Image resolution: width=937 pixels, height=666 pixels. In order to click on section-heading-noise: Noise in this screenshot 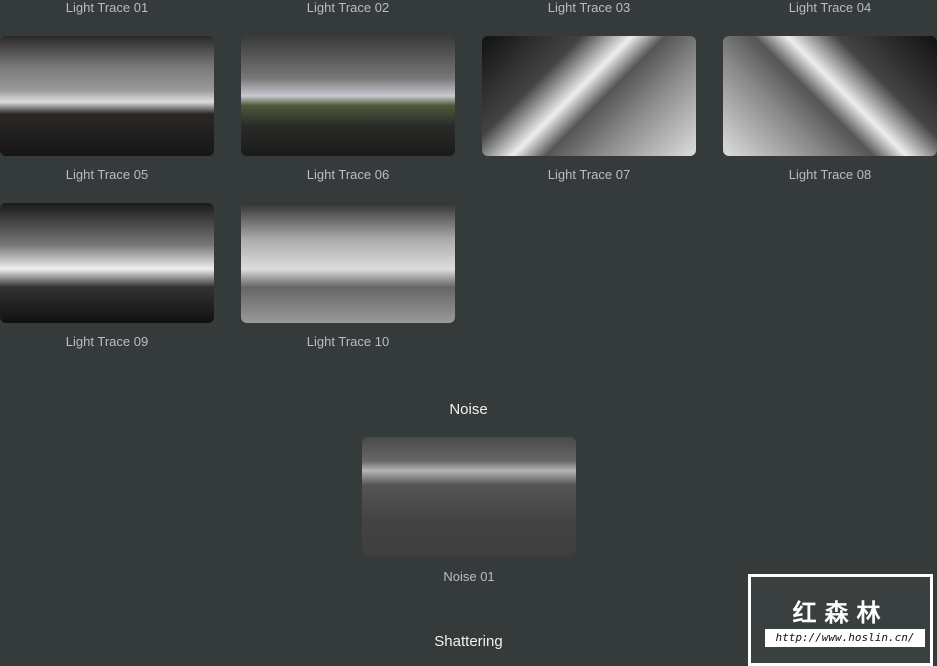, I will do `click(468, 409)`.